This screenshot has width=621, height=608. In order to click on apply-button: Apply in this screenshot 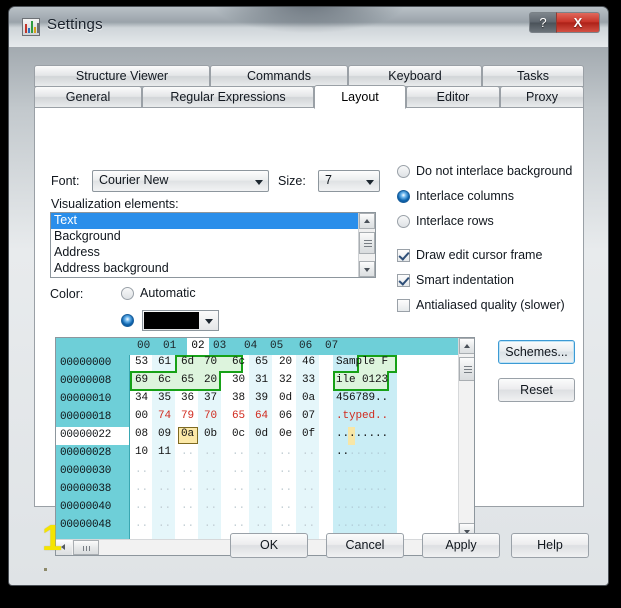, I will do `click(461, 545)`.